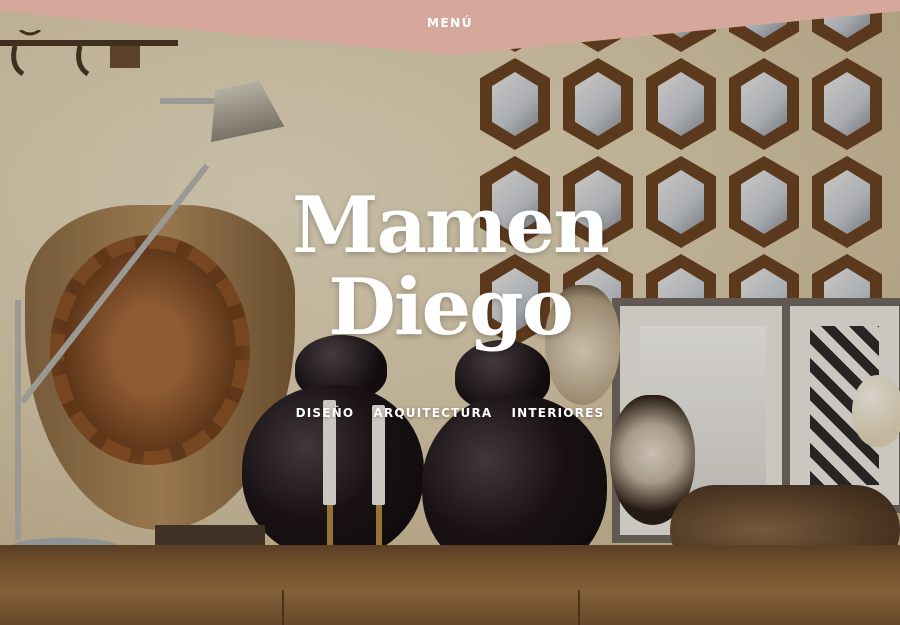  I want to click on nav-link-arquitectura: ARQUITECTURA, so click(432, 413).